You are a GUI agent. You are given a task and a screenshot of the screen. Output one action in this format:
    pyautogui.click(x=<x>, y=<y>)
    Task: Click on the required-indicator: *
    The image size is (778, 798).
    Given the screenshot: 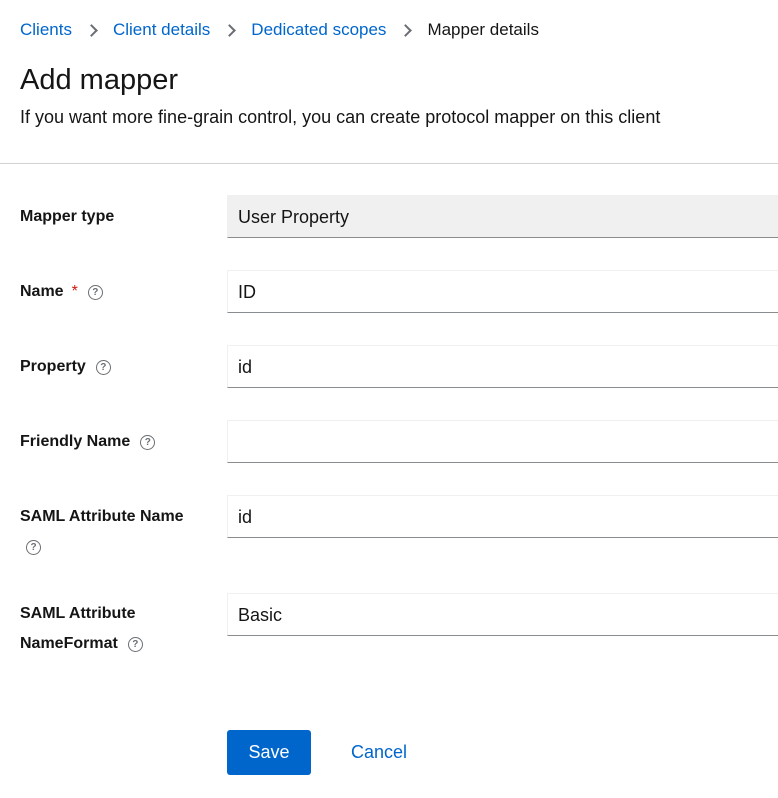 What is the action you would take?
    pyautogui.click(x=74, y=291)
    